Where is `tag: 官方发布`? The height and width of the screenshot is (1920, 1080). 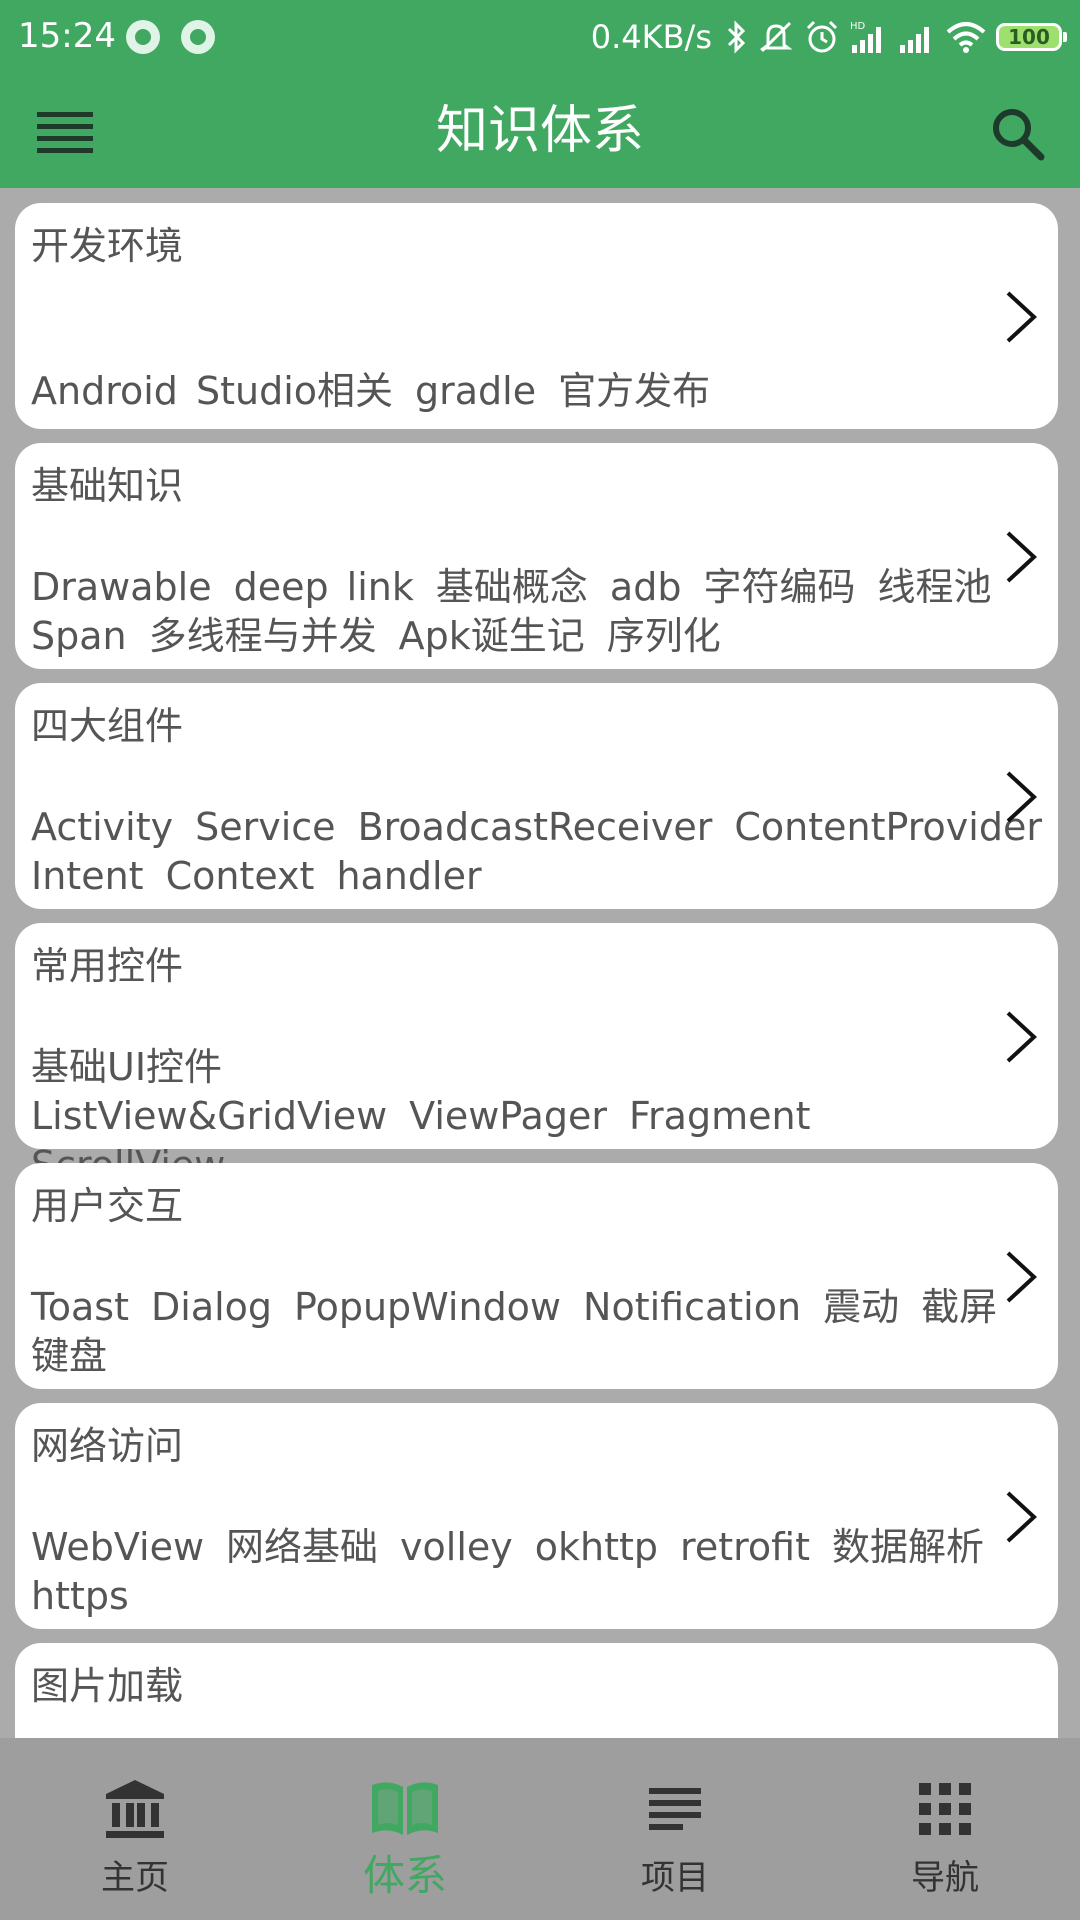
tag: 官方发布 is located at coordinates (634, 391).